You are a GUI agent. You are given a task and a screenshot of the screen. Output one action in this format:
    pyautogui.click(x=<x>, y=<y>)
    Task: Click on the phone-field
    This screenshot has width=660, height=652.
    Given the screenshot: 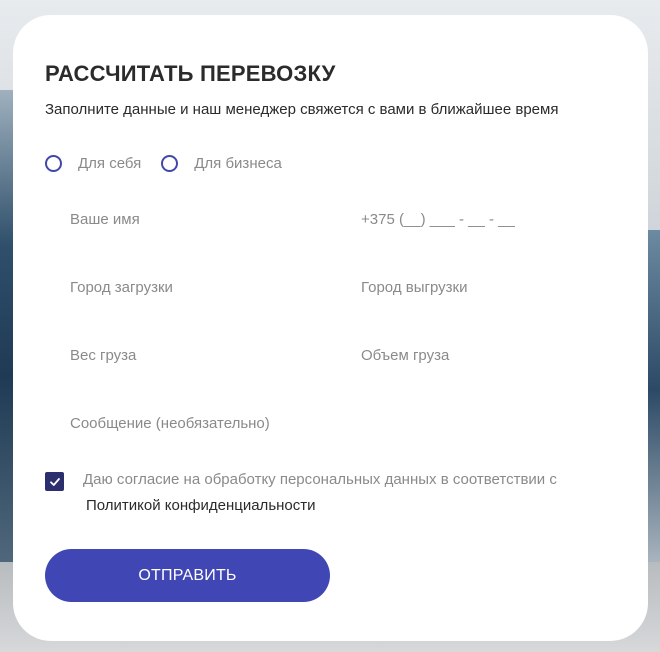 What is the action you would take?
    pyautogui.click(x=481, y=219)
    